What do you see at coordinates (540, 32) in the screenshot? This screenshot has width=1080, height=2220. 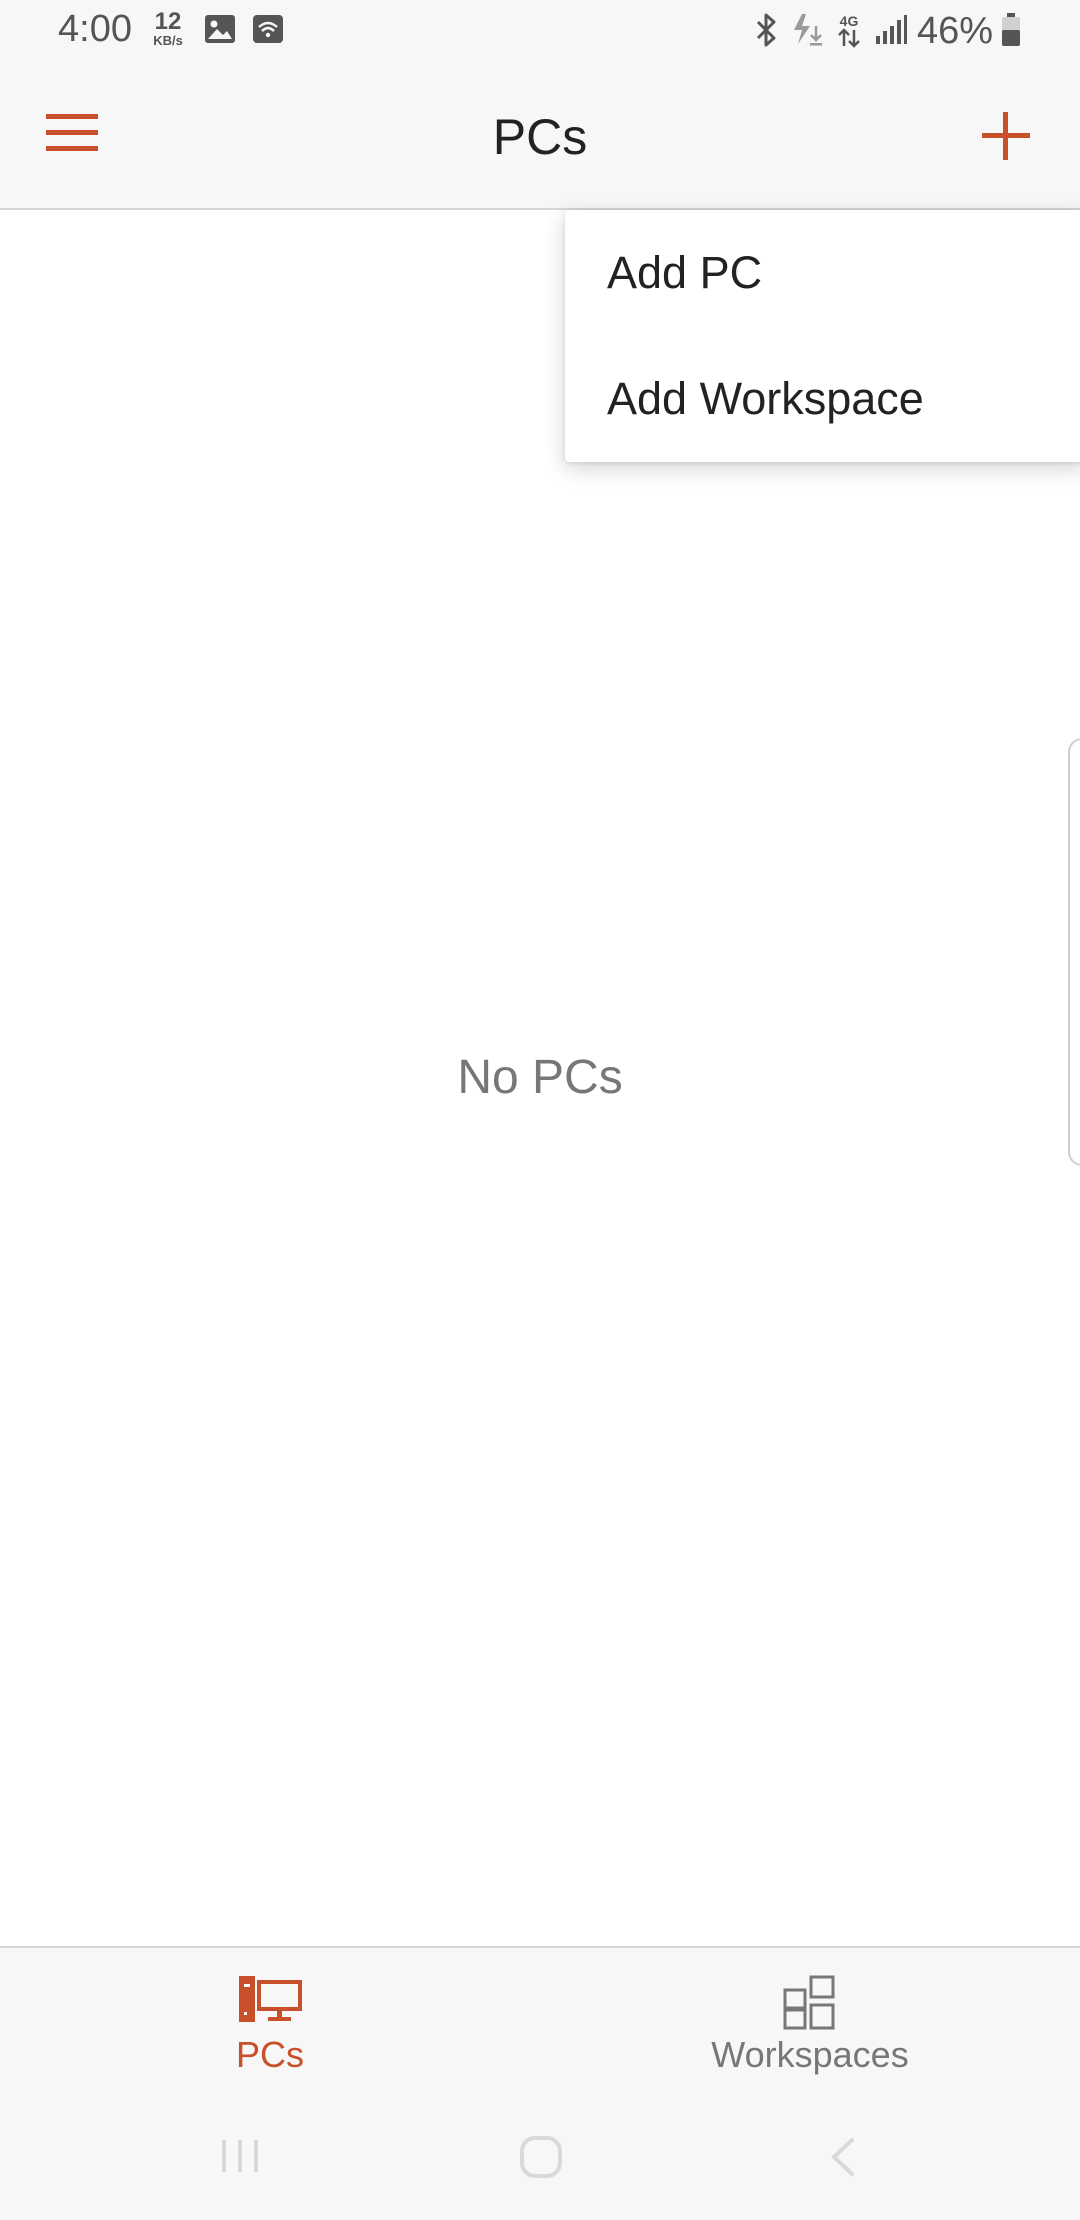 I see `status-bar: 4:00 12 KB/s 4G 46%` at bounding box center [540, 32].